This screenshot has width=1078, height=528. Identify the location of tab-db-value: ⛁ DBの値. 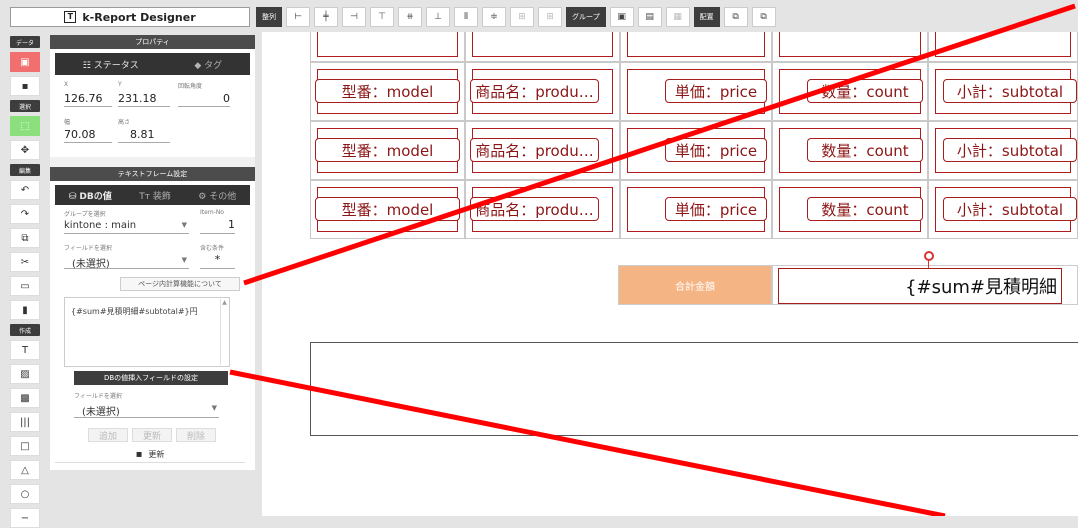
(90, 195).